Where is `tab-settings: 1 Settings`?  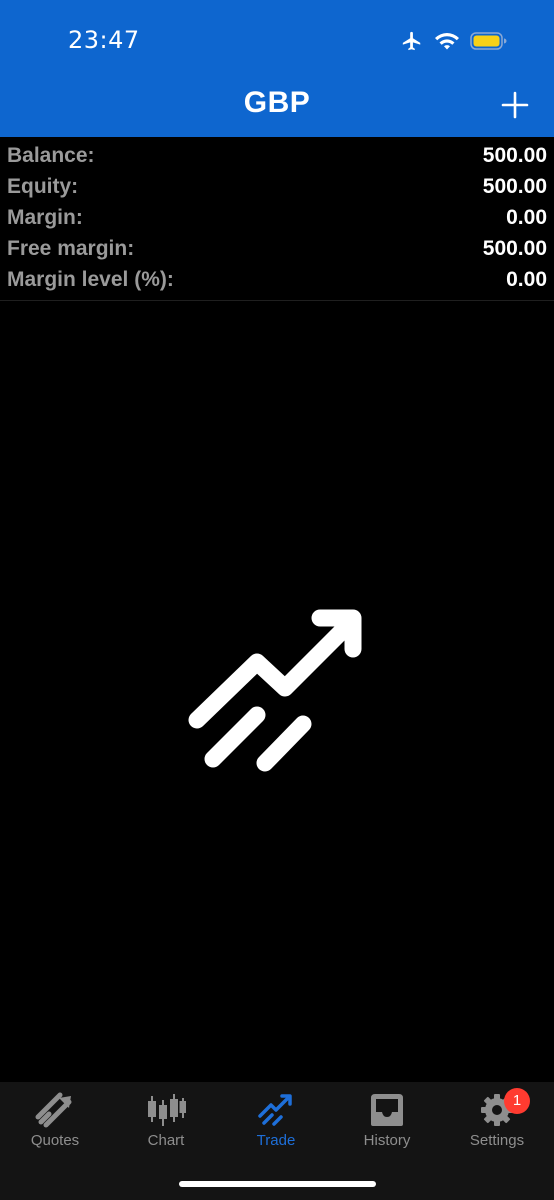 tab-settings: 1 Settings is located at coordinates (497, 1120).